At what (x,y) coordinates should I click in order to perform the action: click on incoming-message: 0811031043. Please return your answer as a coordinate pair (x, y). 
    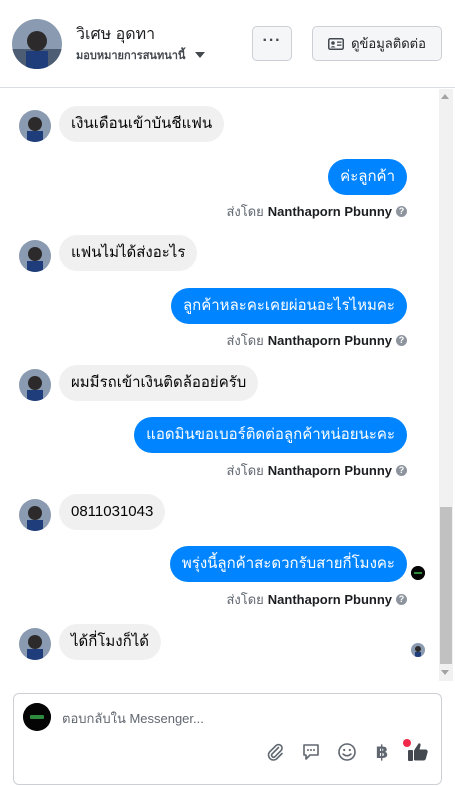
    Looking at the image, I should click on (112, 512).